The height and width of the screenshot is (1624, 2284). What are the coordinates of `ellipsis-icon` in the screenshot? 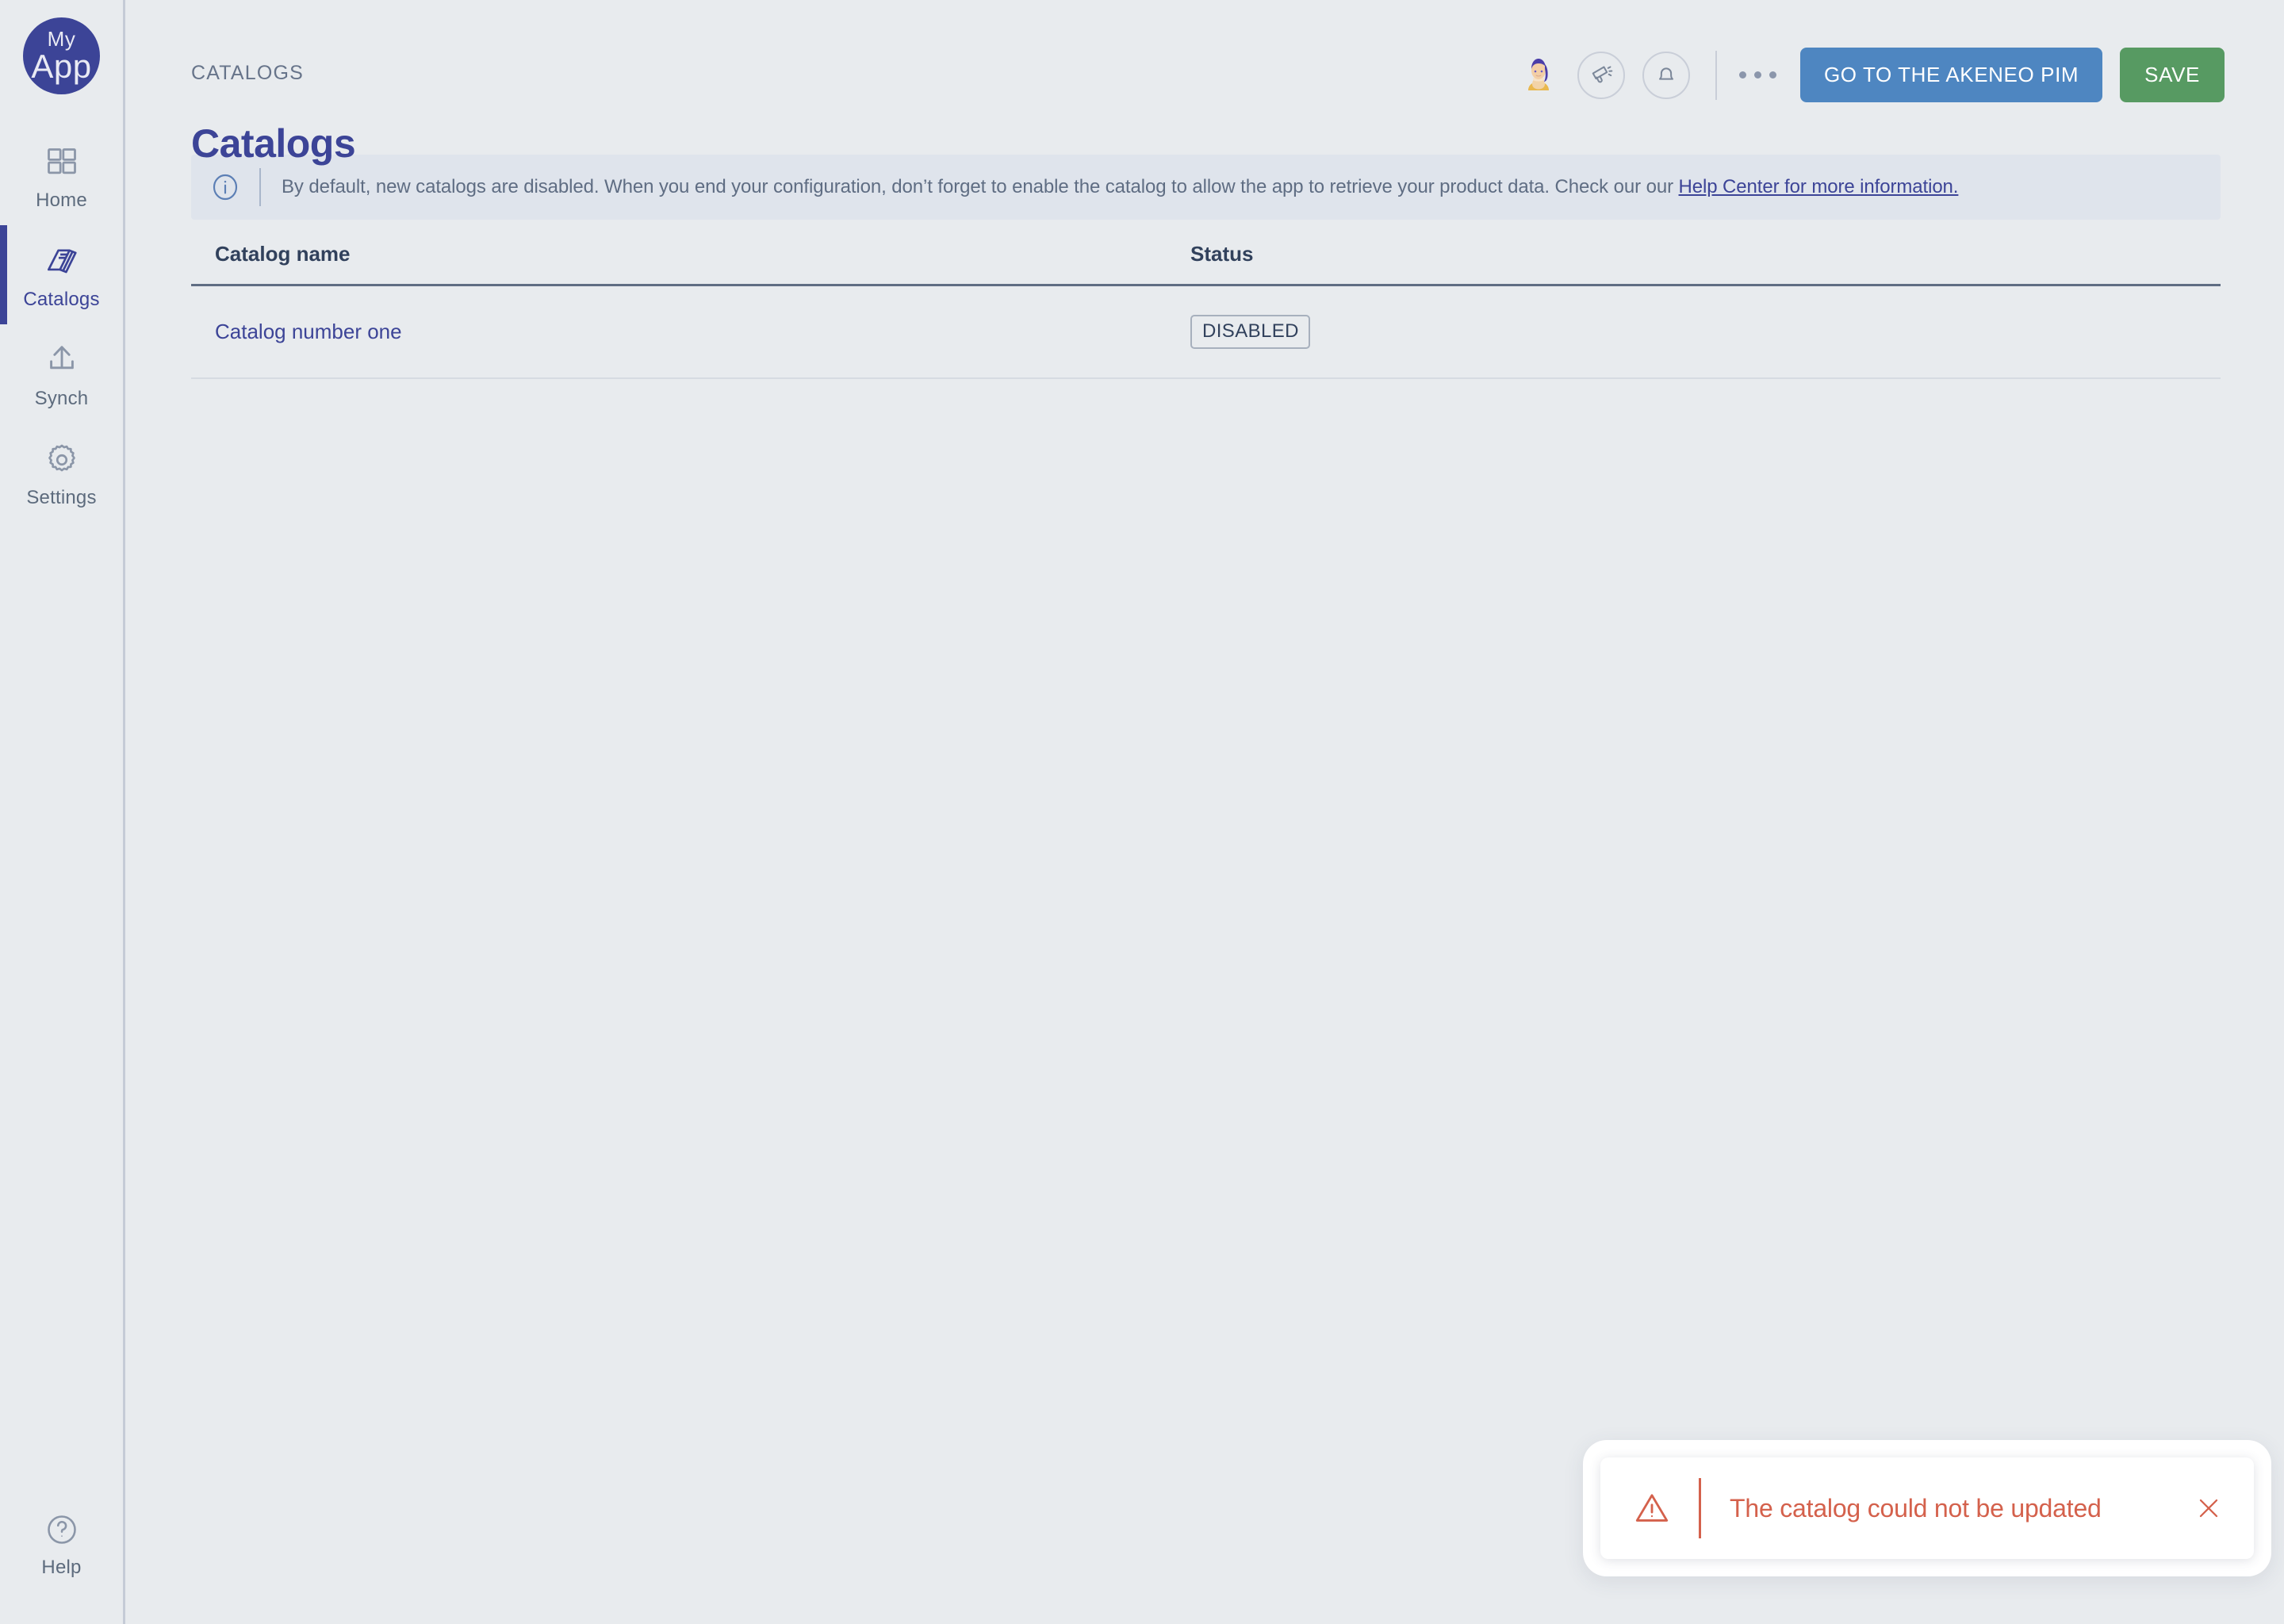 It's located at (1757, 75).